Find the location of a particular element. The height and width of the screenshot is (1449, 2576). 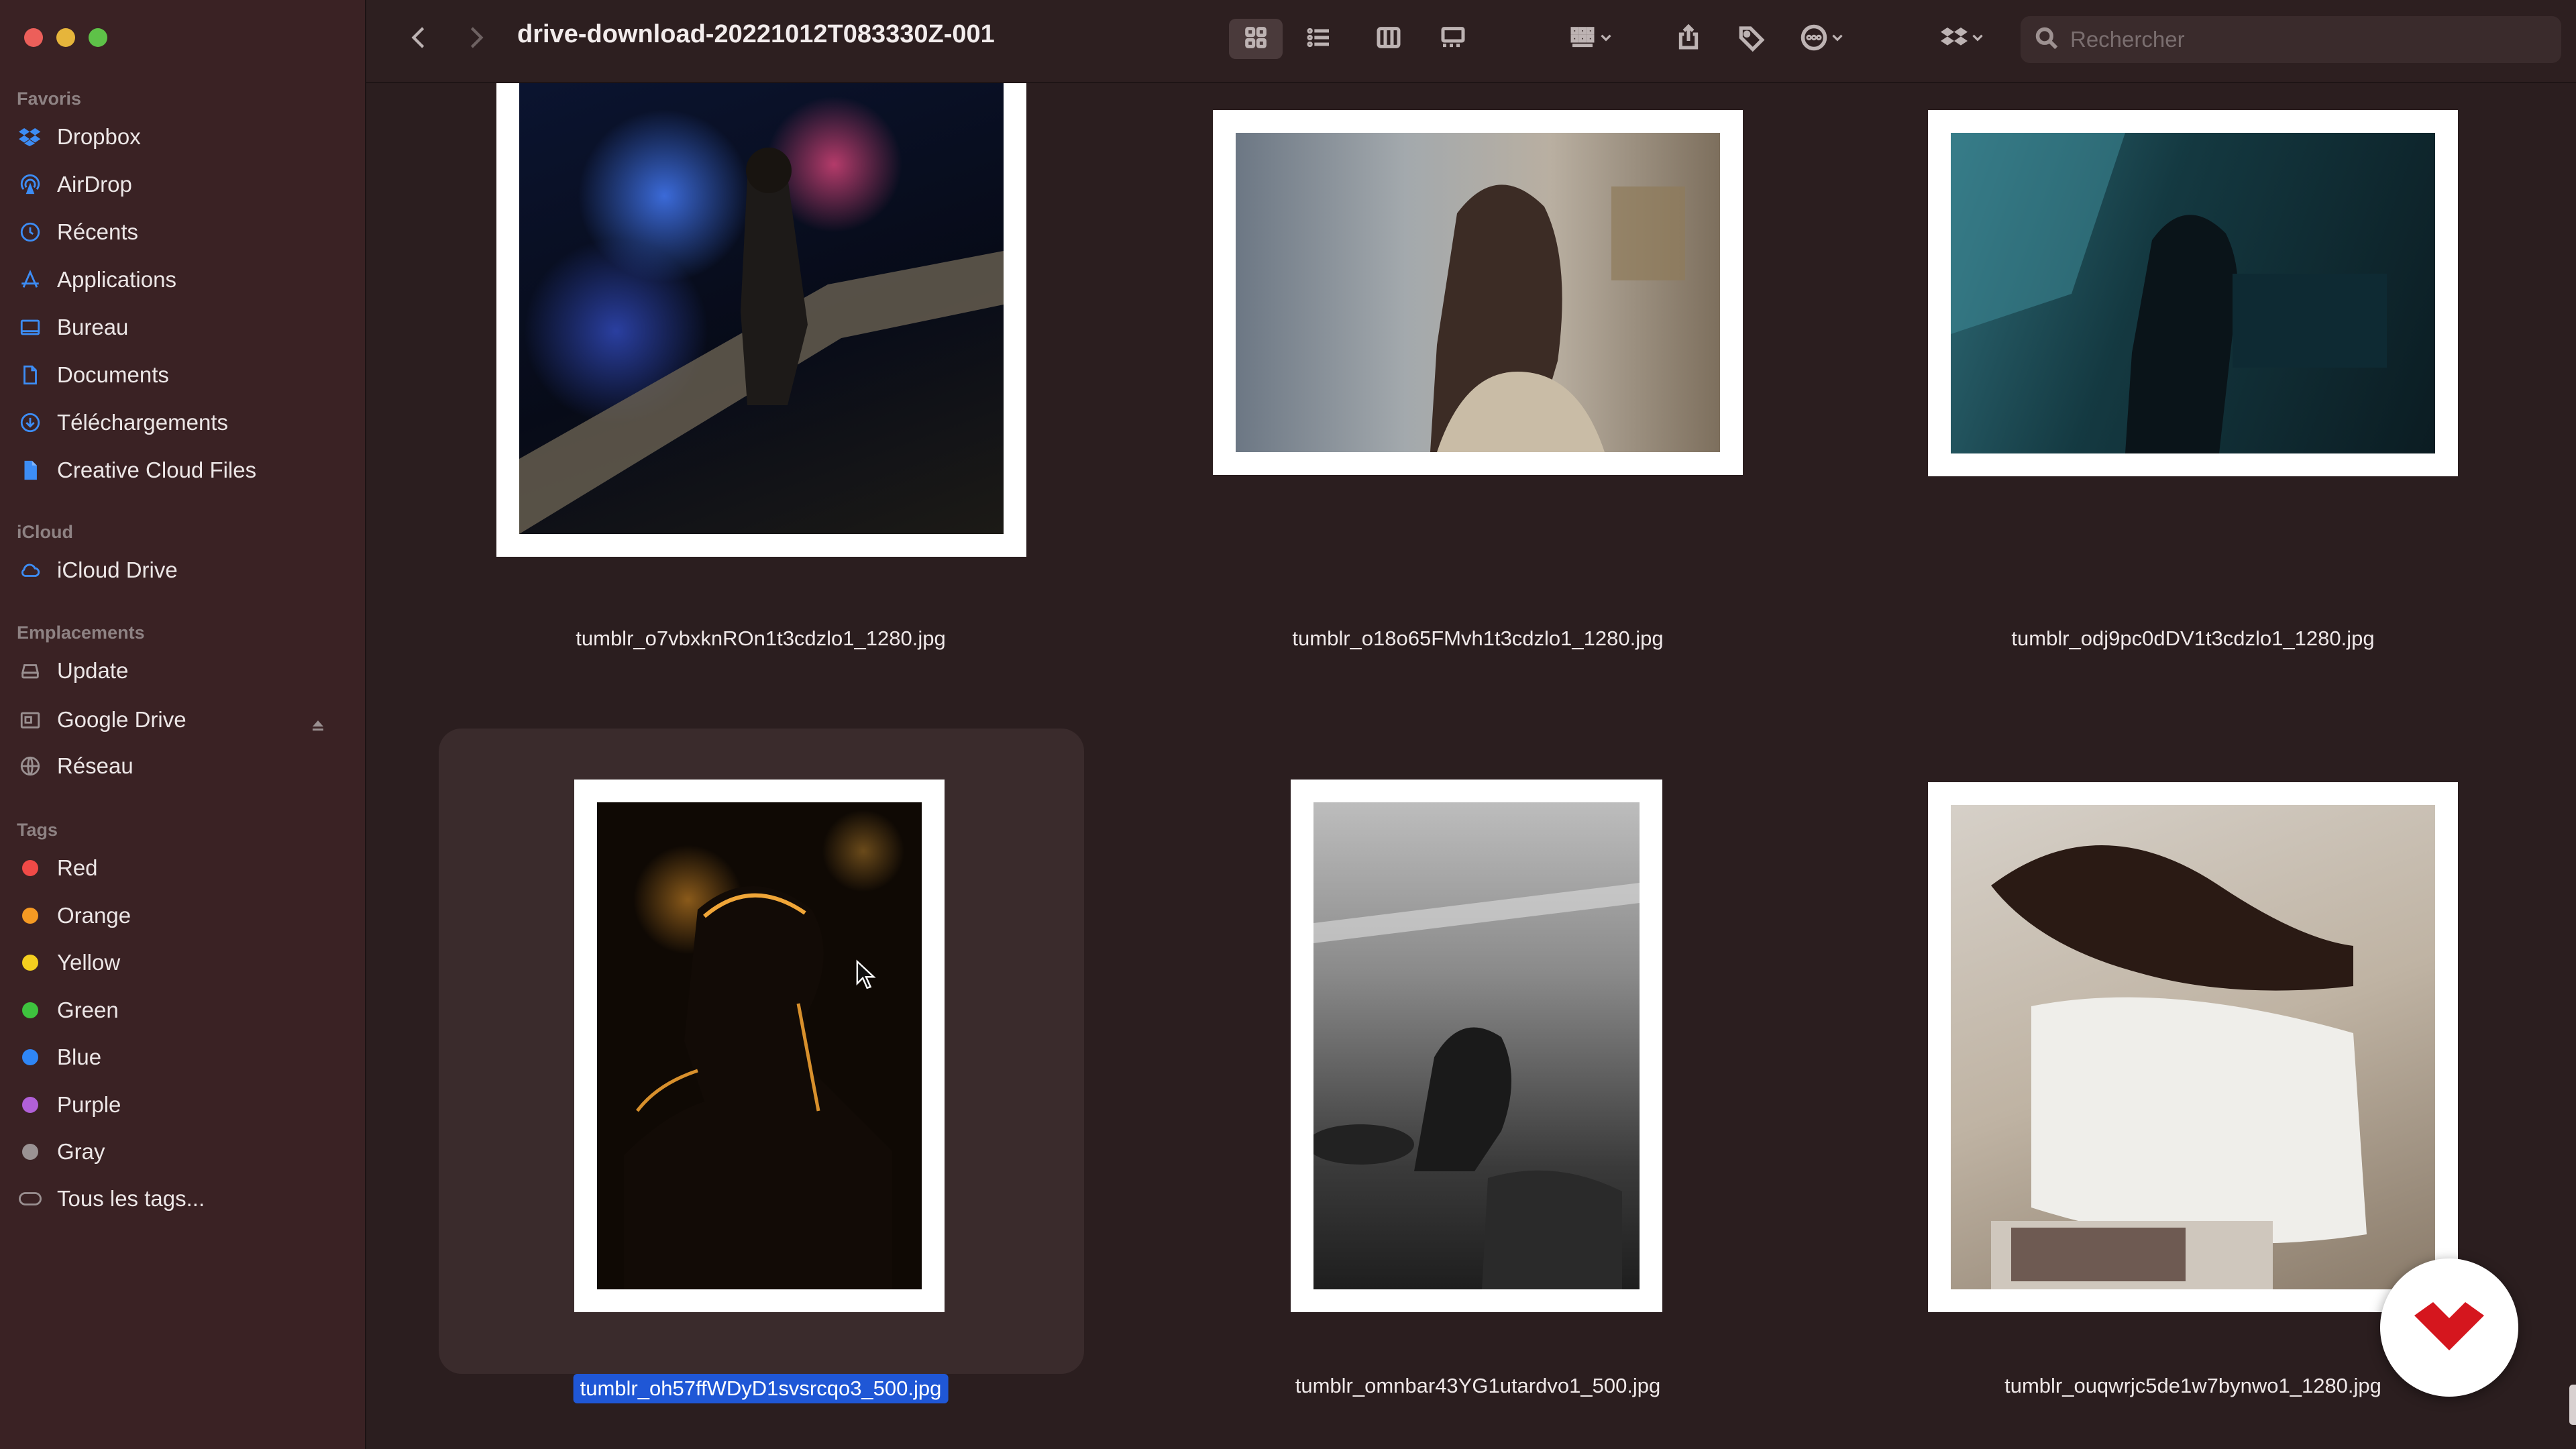

close-window-button is located at coordinates (33, 37).